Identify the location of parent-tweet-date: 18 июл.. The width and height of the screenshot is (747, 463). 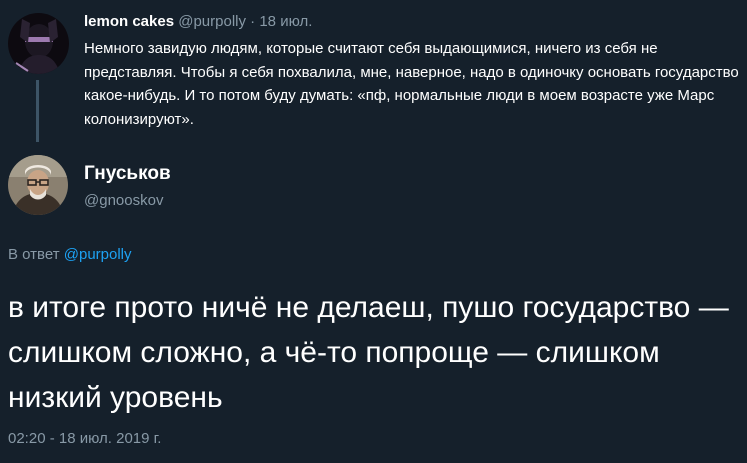
(285, 21).